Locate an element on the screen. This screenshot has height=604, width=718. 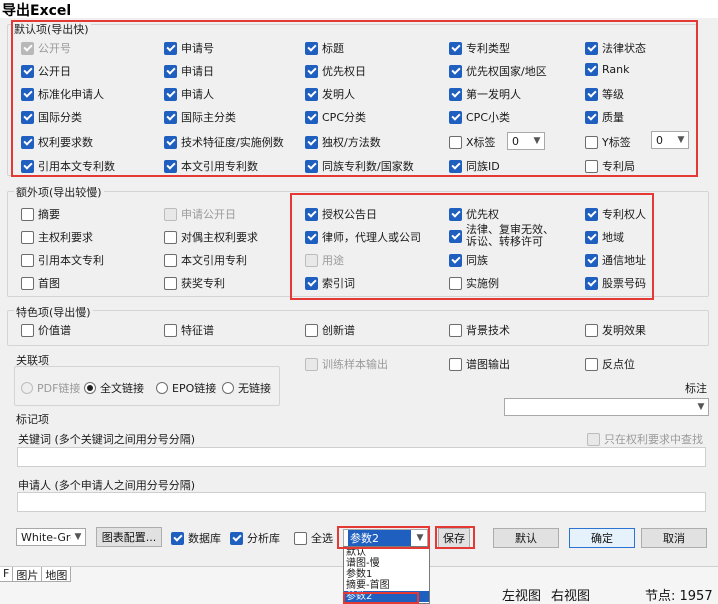
radio-label: 无链接 is located at coordinates (254, 388).